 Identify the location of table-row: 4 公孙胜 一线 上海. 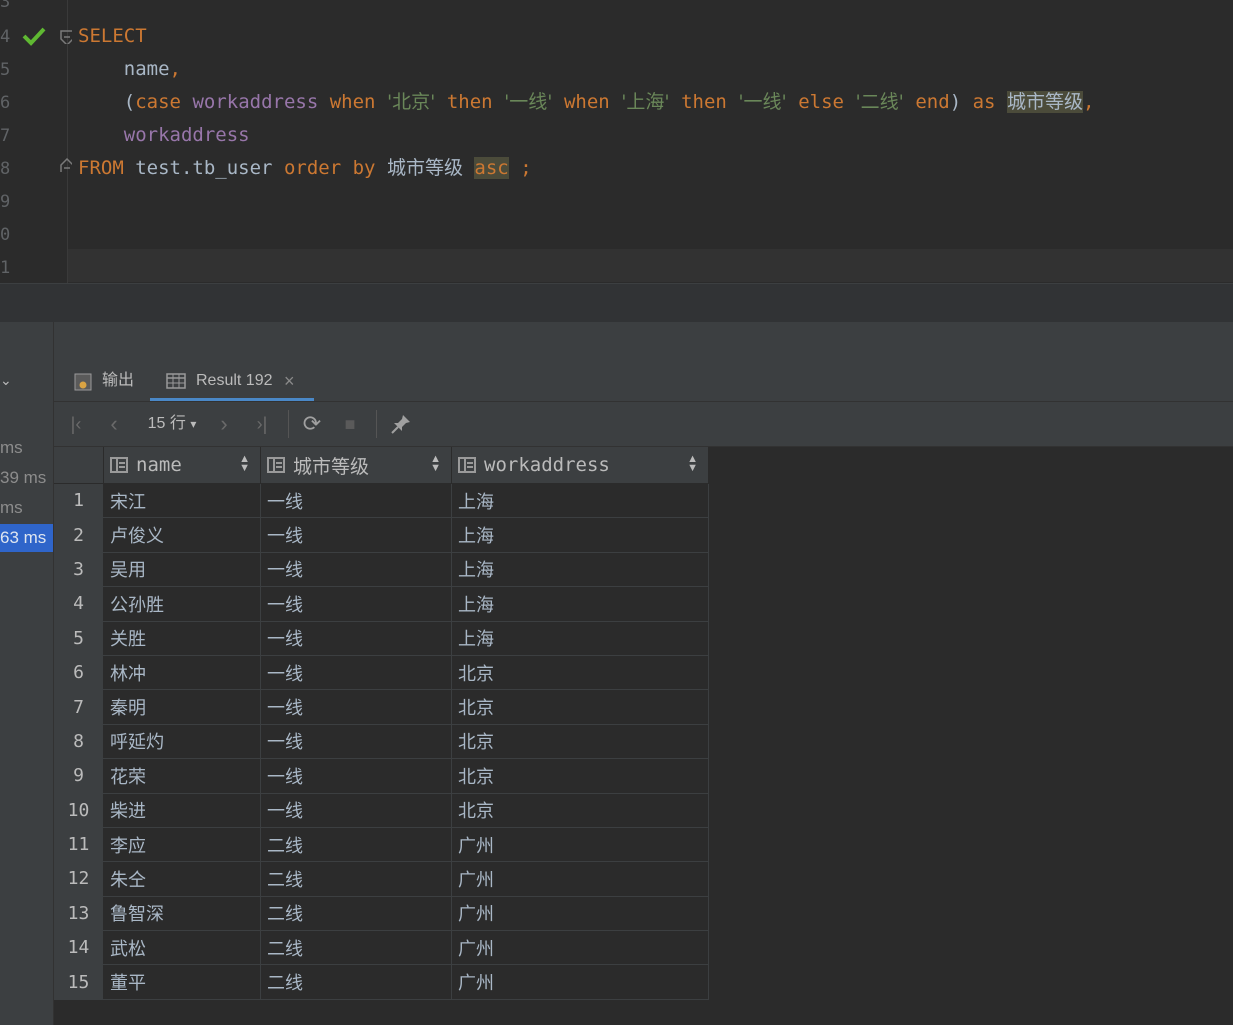
(381, 604).